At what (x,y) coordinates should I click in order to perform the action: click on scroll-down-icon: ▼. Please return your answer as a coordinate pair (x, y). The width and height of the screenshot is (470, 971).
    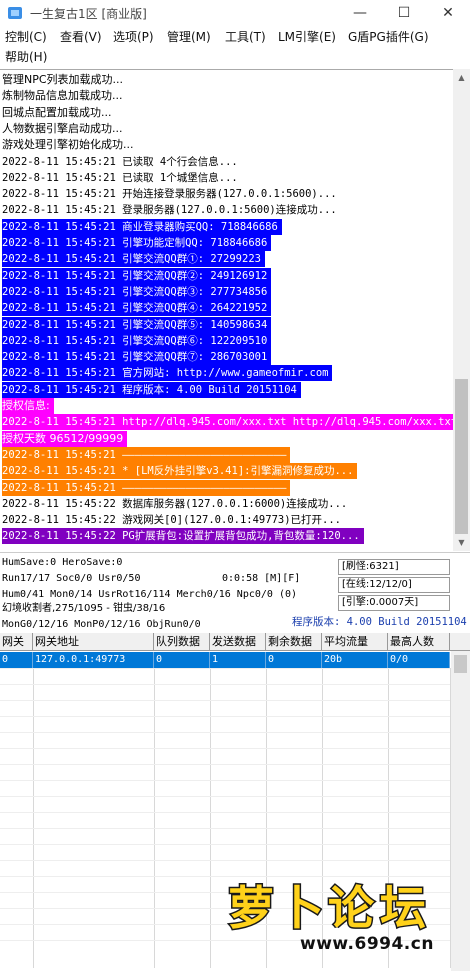
    Looking at the image, I should click on (461, 542).